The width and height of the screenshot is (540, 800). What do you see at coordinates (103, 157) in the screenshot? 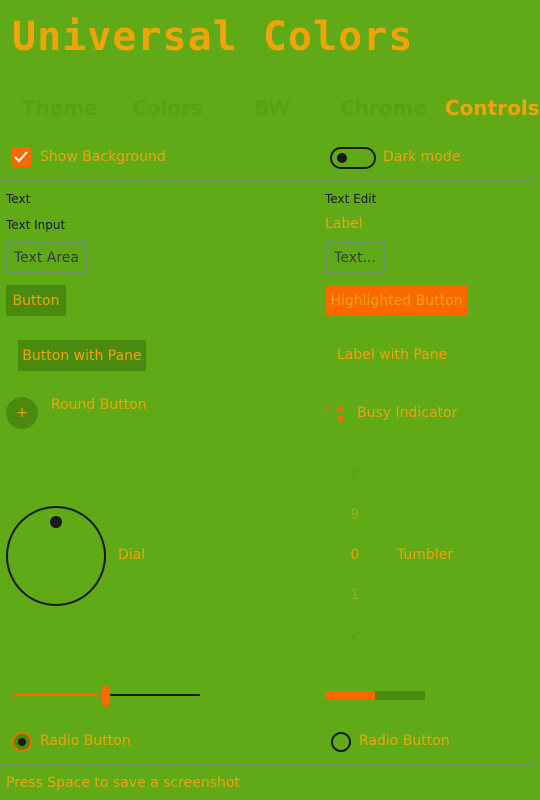
I see `show-background-label: Show Background` at bounding box center [103, 157].